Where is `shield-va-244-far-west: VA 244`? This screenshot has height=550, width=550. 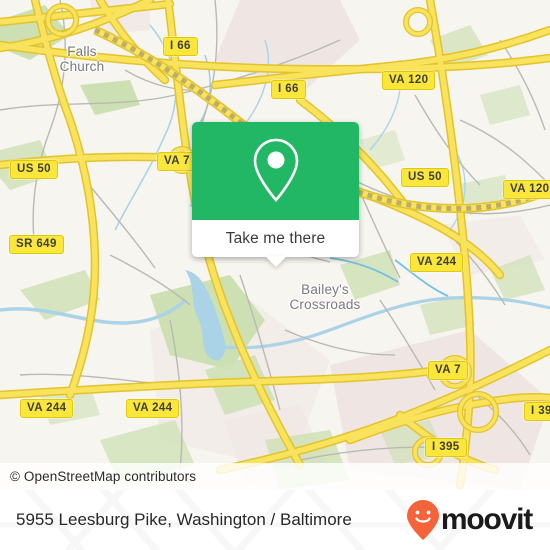
shield-va-244-far-west: VA 244 is located at coordinates (47, 408).